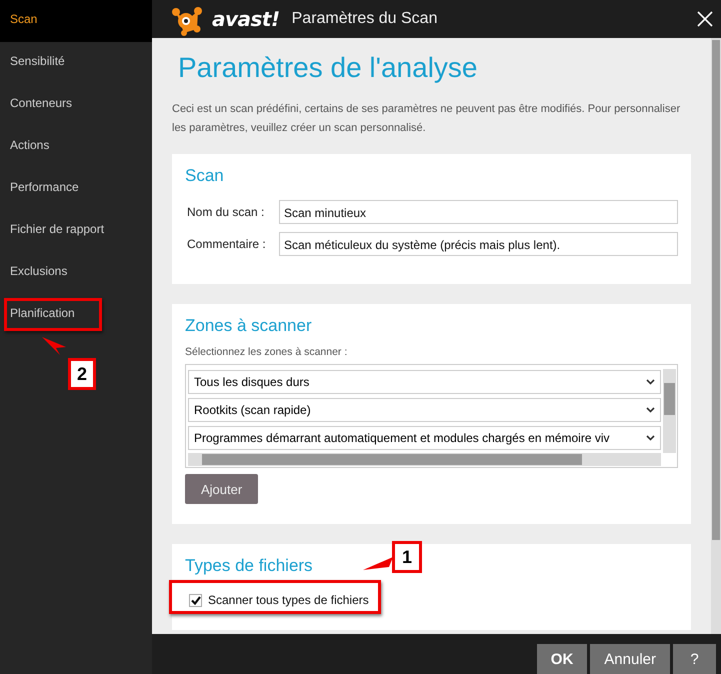 The image size is (721, 674). Describe the element at coordinates (195, 600) in the screenshot. I see `check-icon` at that location.